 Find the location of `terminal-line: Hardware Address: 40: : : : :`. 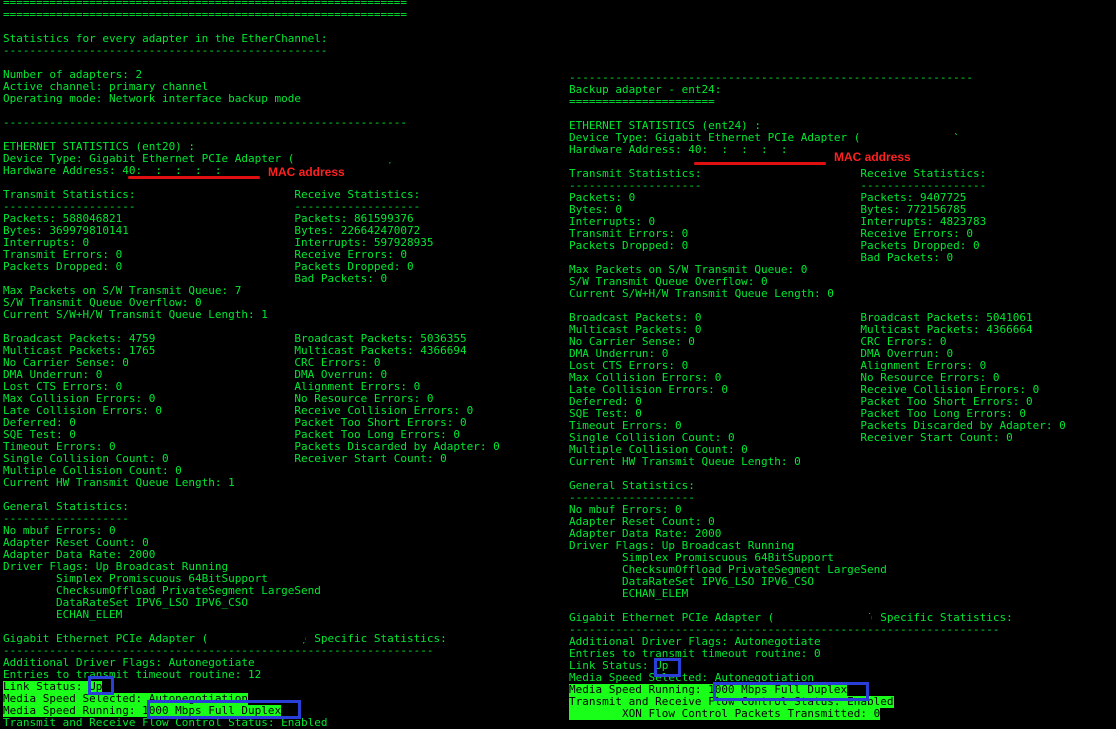

terminal-line: Hardware Address: 40: : : : : is located at coordinates (678, 149).